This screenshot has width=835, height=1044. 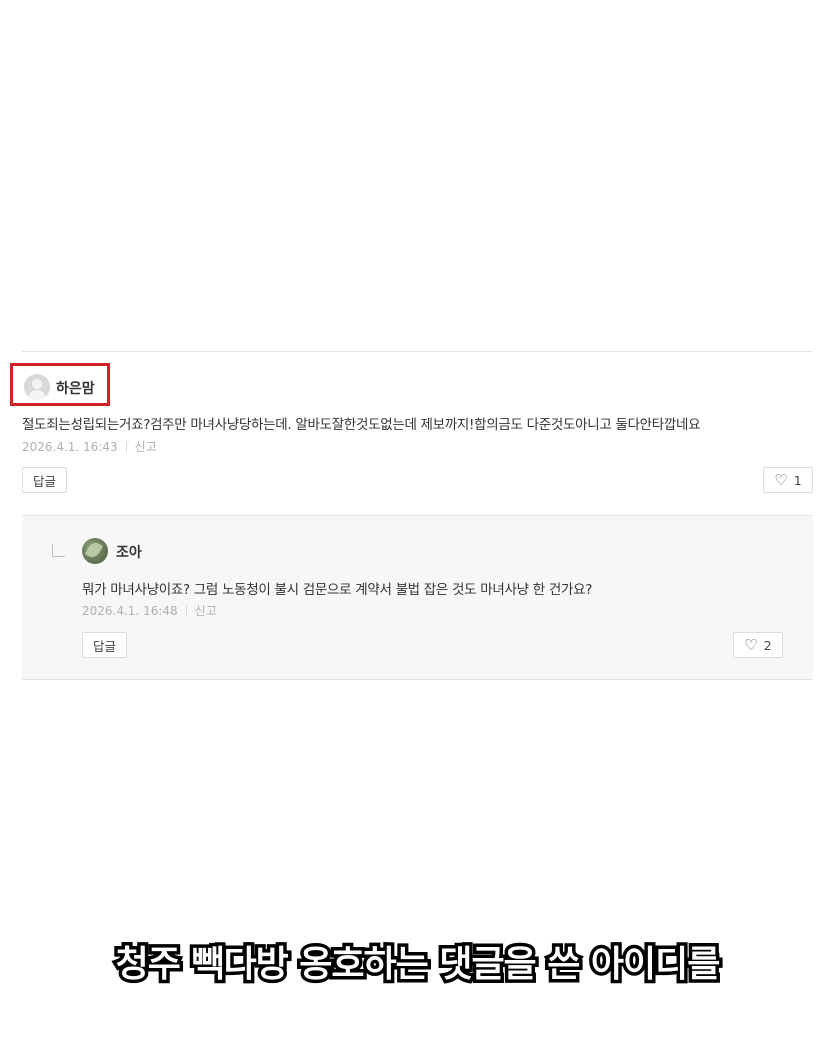 What do you see at coordinates (797, 480) in the screenshot?
I see `like-count: 1` at bounding box center [797, 480].